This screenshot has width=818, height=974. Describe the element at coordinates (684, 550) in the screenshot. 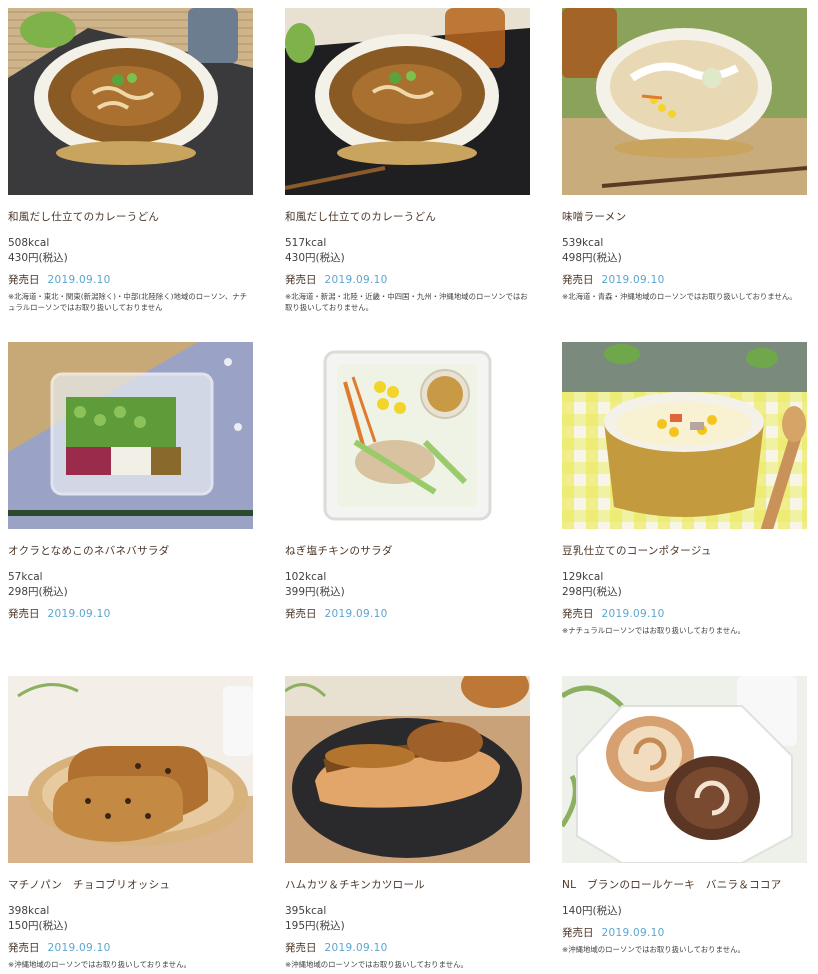

I see `product-name: 豆乳仕立てのコーンポタージュ` at that location.